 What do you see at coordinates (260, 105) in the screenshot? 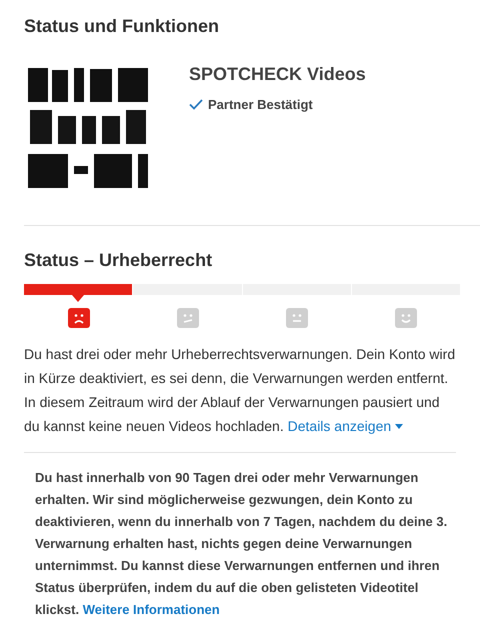
I see `partner-badge-label: Partner Bestätigt` at bounding box center [260, 105].